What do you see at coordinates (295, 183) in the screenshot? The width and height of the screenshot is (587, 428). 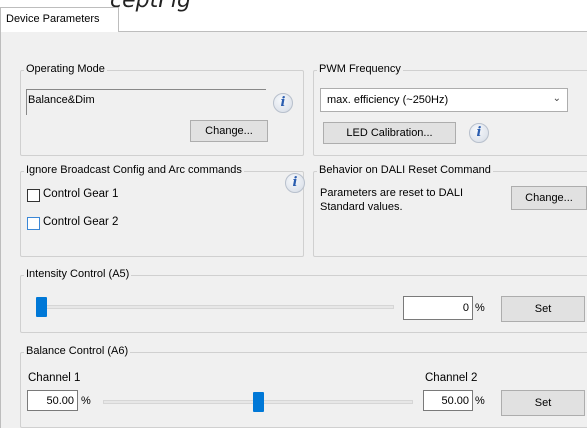 I see `ignore-broadcast-info-icon: i` at bounding box center [295, 183].